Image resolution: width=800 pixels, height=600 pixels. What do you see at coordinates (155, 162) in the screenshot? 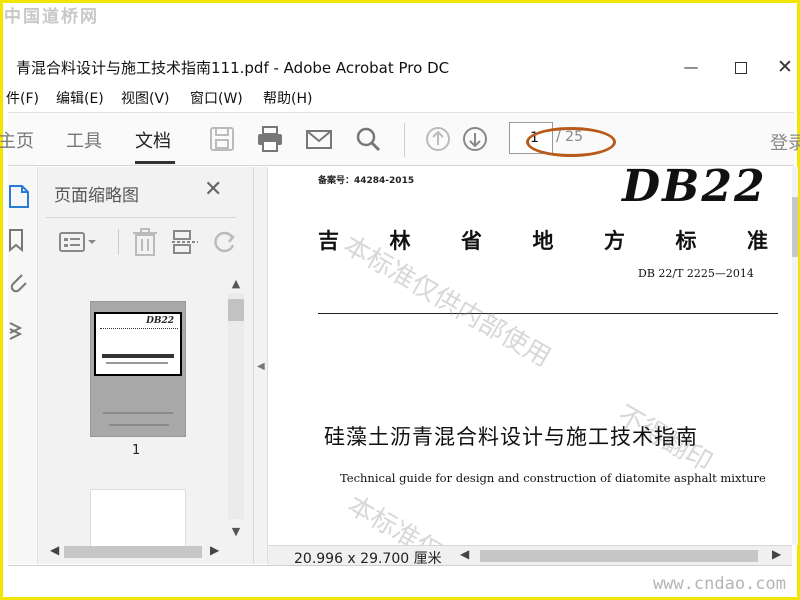
I see `active-tab-underline` at bounding box center [155, 162].